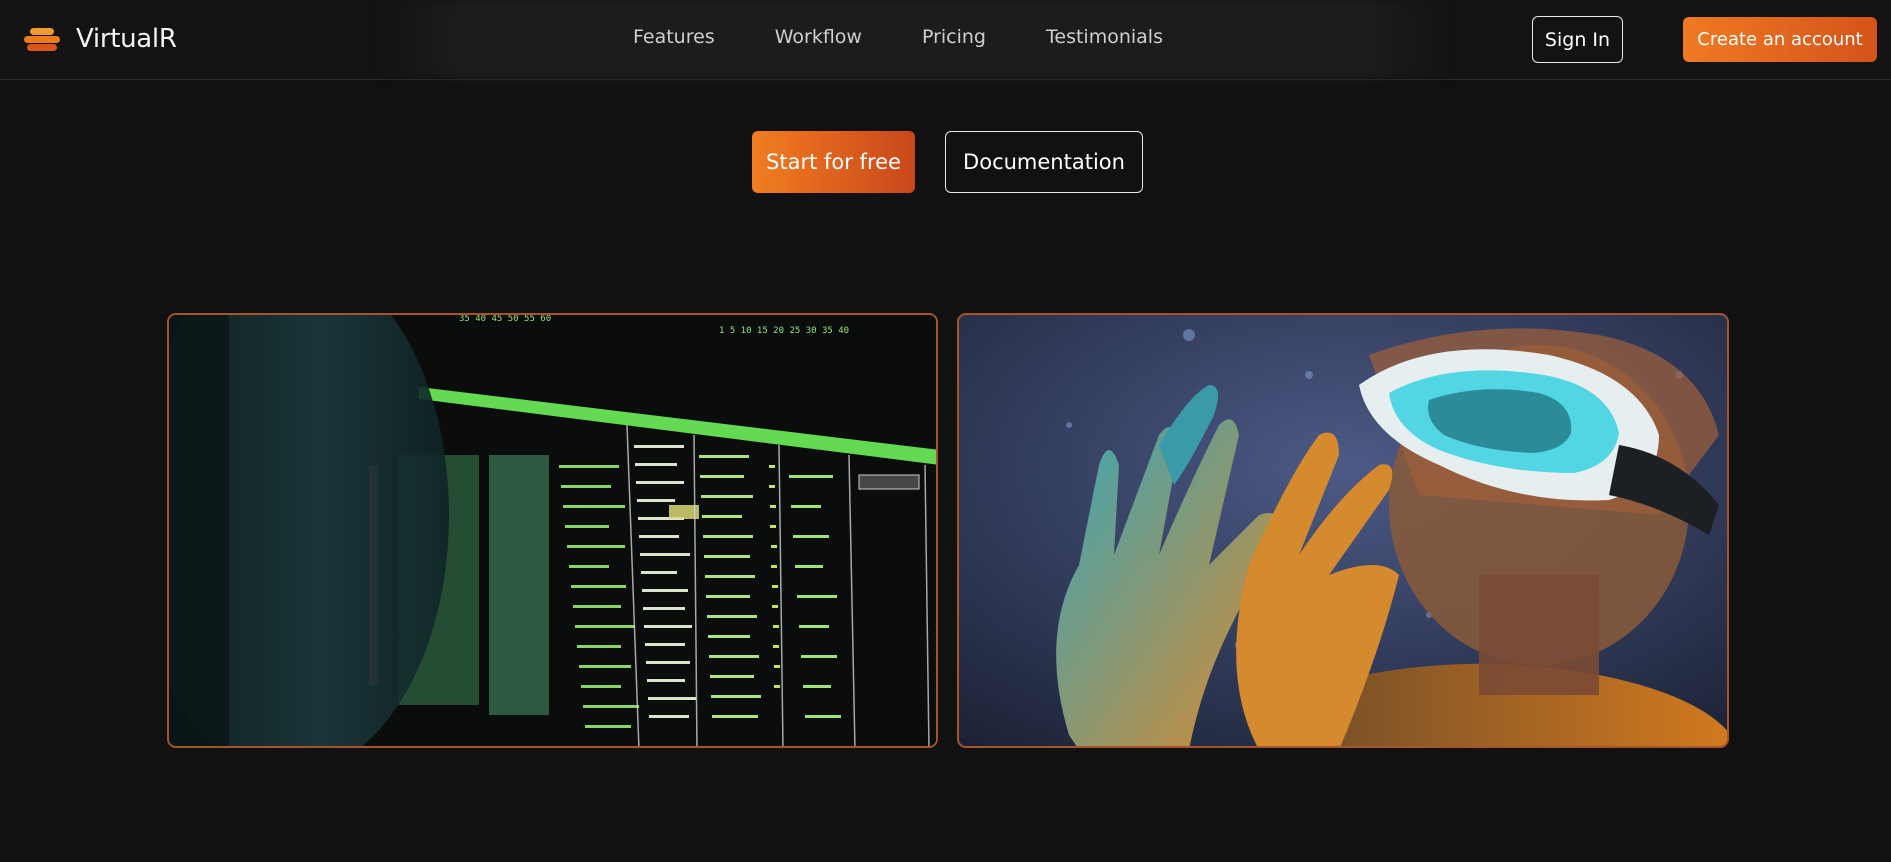 Image resolution: width=1891 pixels, height=862 pixels. What do you see at coordinates (954, 39) in the screenshot?
I see `nav-link-pricing: Pricing` at bounding box center [954, 39].